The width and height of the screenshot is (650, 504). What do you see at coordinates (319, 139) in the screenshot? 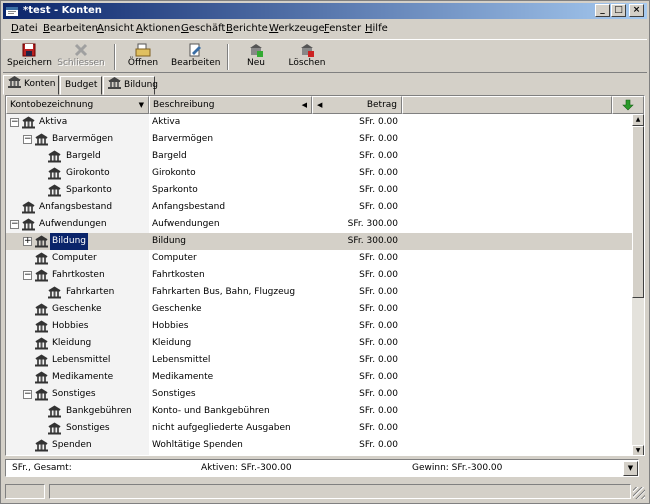
I see `account-row: − Barvermögen Barvermögen SFr. 0.00` at bounding box center [319, 139].